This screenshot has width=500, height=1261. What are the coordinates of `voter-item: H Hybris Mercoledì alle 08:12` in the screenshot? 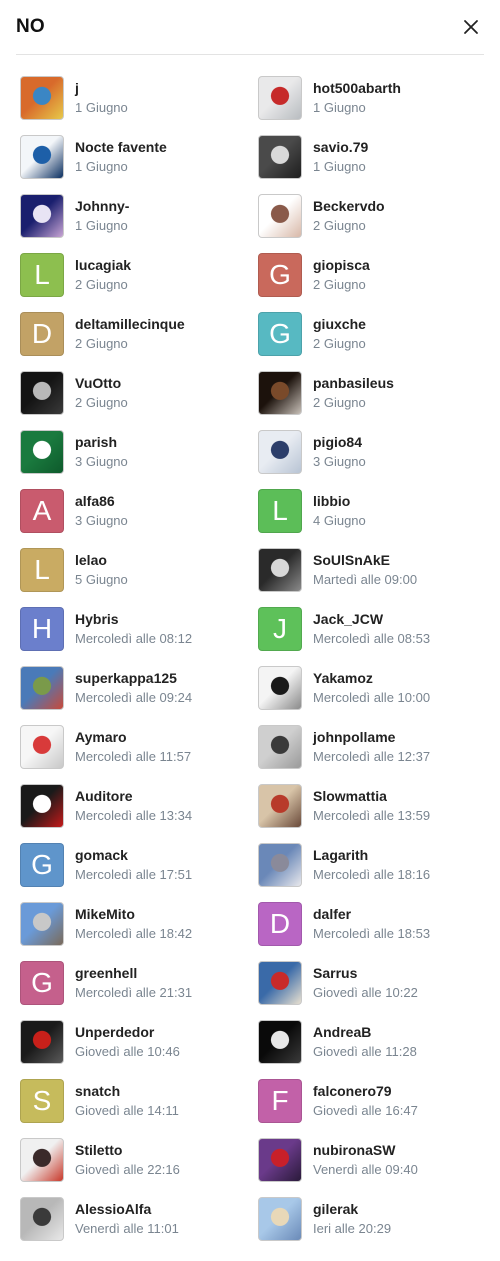 It's located at (139, 636).